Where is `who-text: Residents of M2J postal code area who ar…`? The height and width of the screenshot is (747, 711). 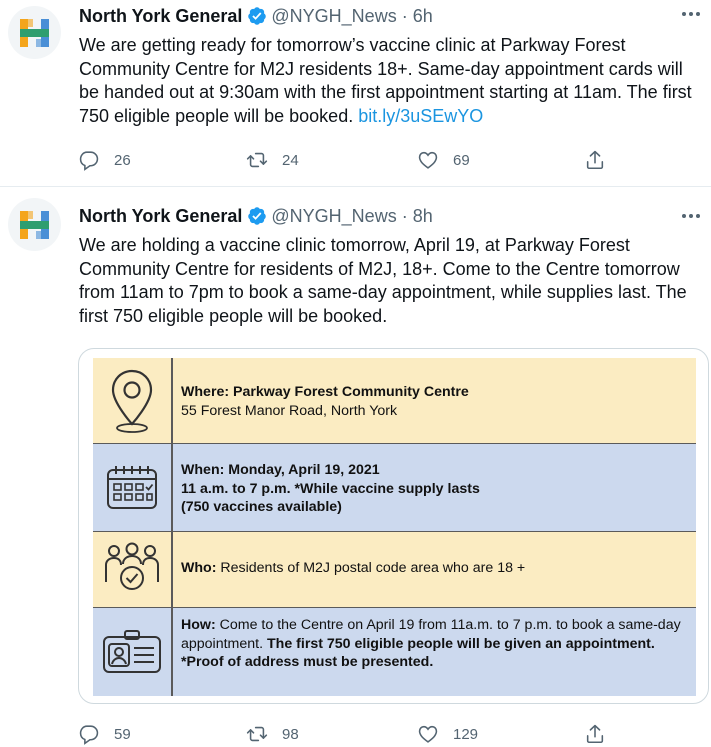
who-text: Residents of M2J postal code area who ar… is located at coordinates (371, 568).